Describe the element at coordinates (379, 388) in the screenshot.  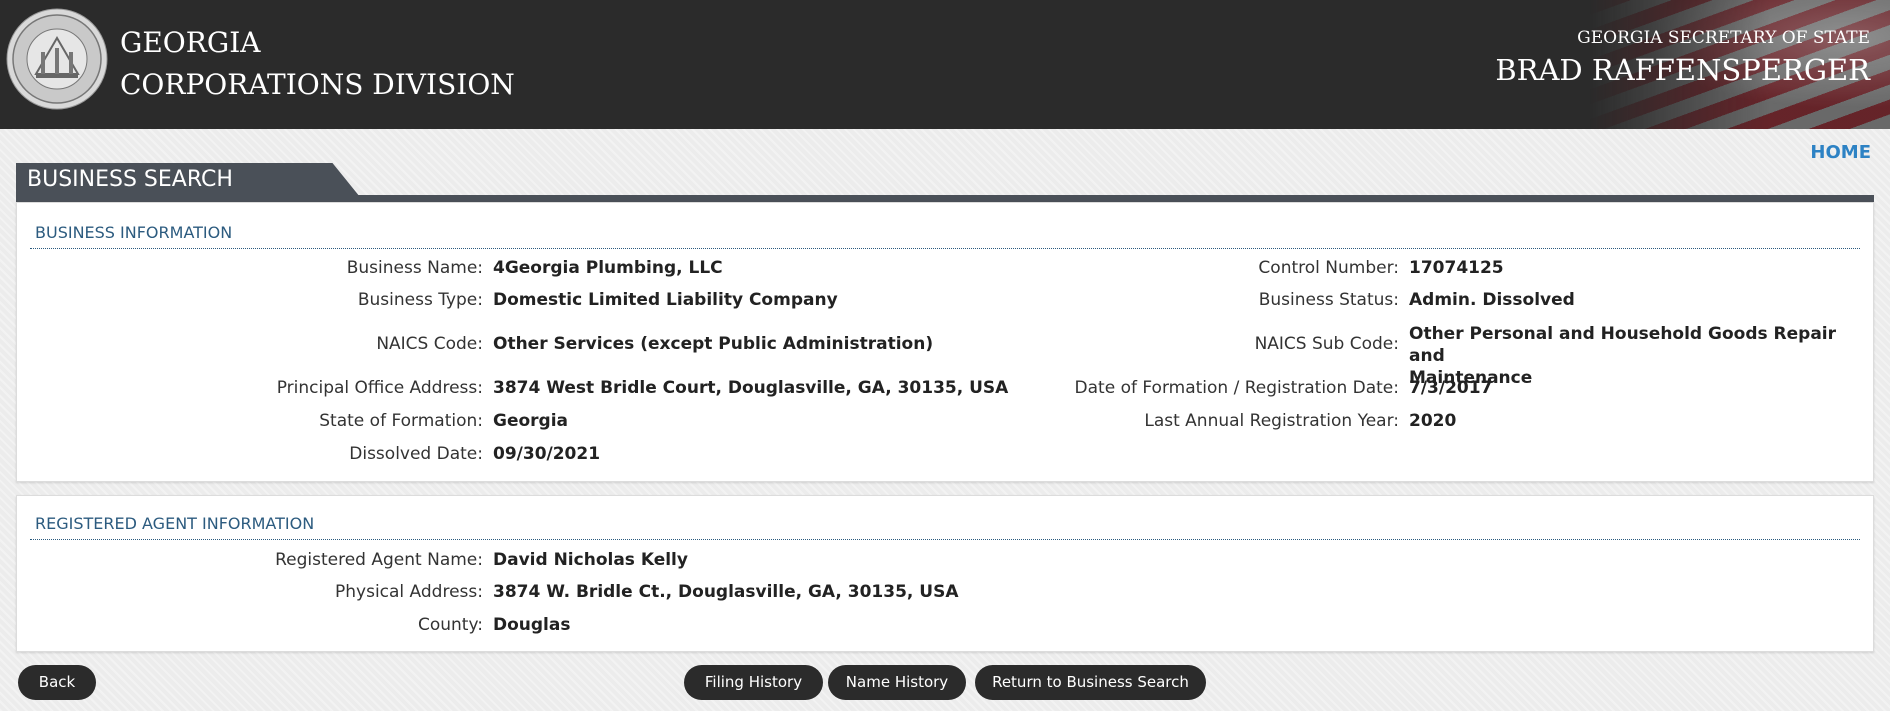
I see `principal-address-label: Principal Office Address:` at that location.